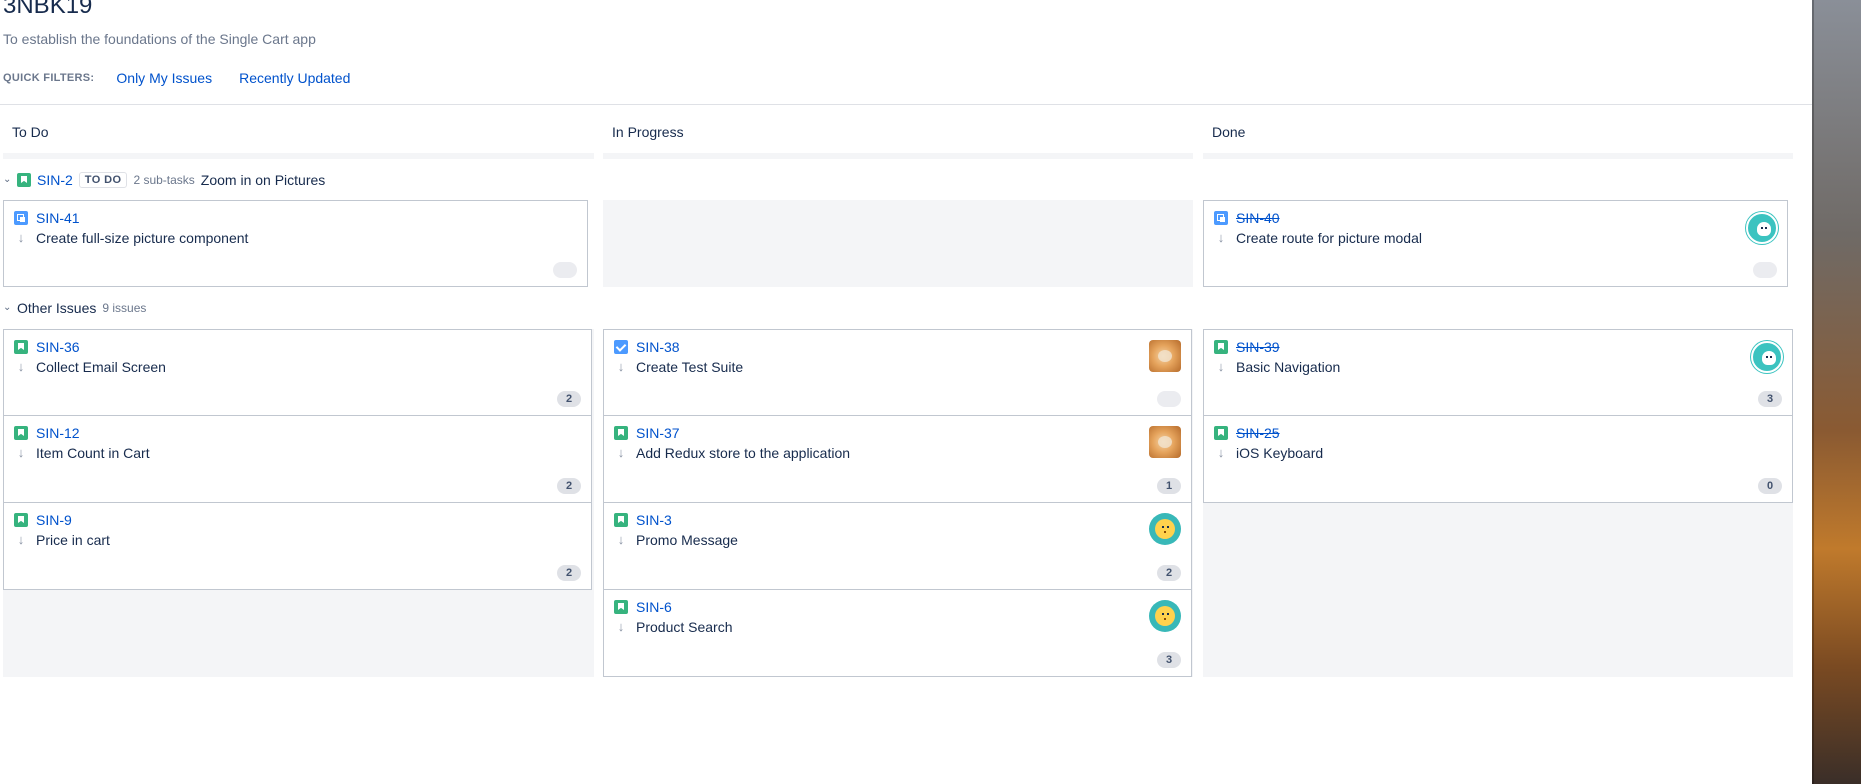  I want to click on card-key: SIN-41, so click(58, 218).